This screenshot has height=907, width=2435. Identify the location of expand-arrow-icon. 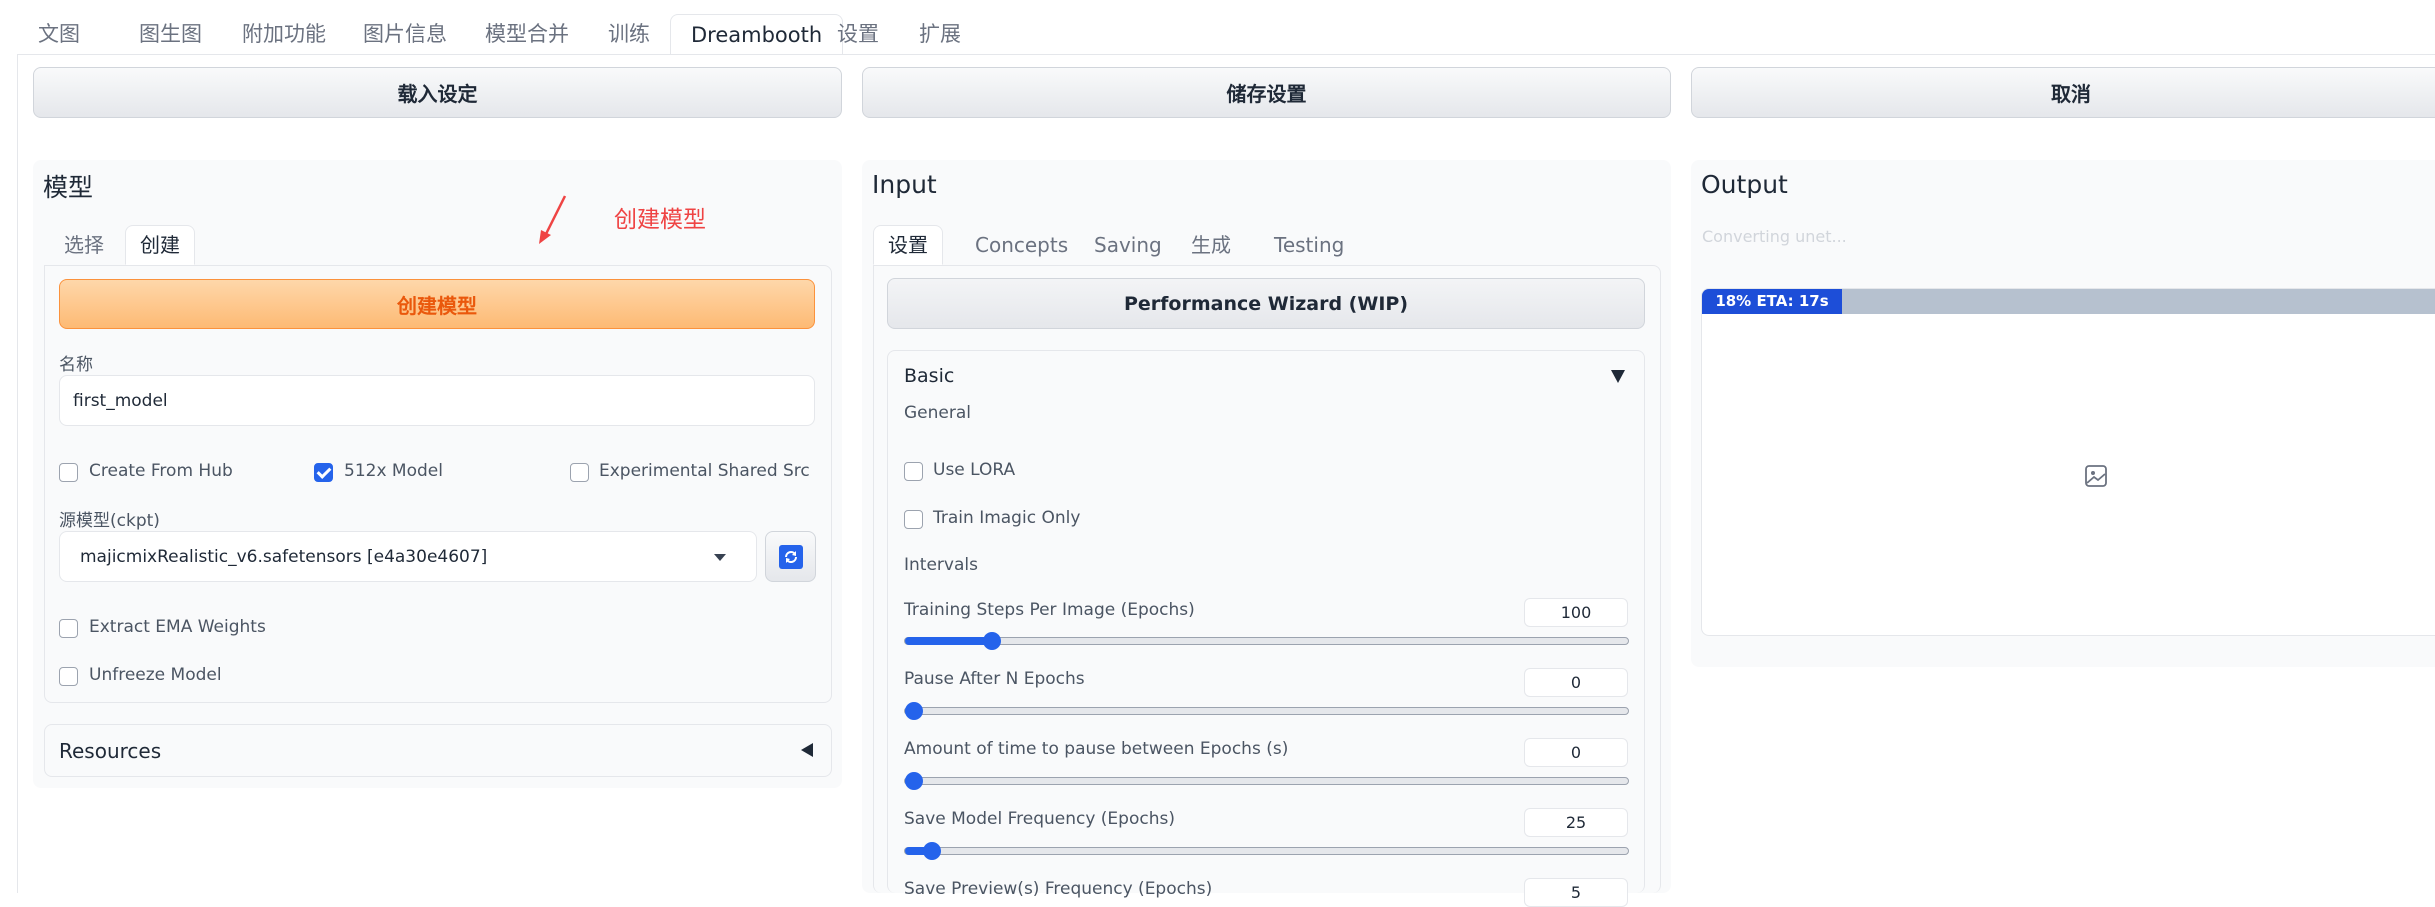
(1618, 376).